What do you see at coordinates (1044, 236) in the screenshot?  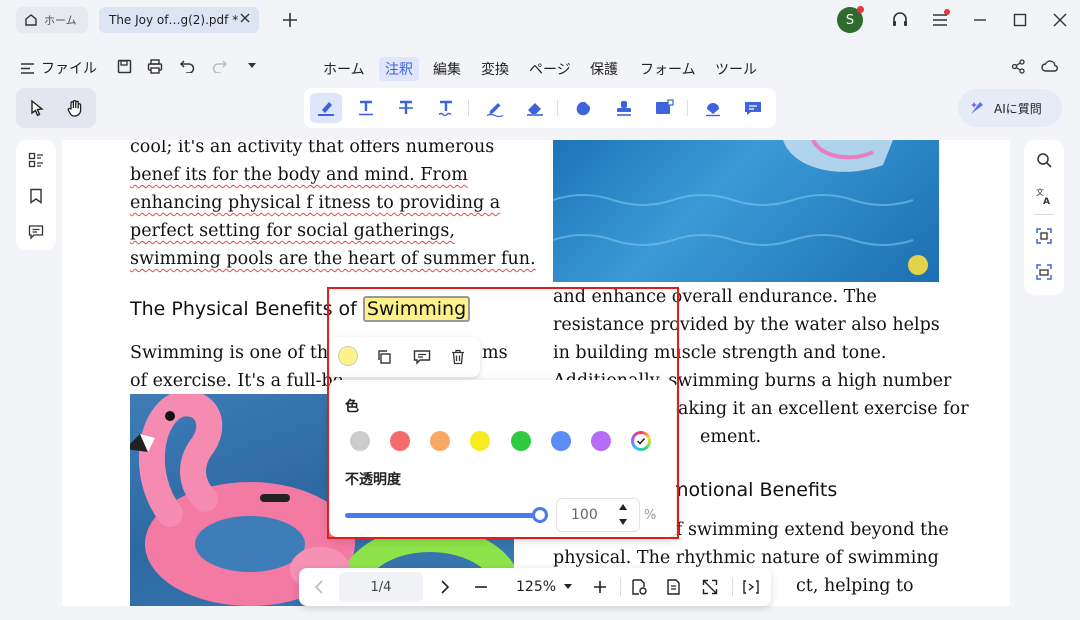 I see `crop-icon` at bounding box center [1044, 236].